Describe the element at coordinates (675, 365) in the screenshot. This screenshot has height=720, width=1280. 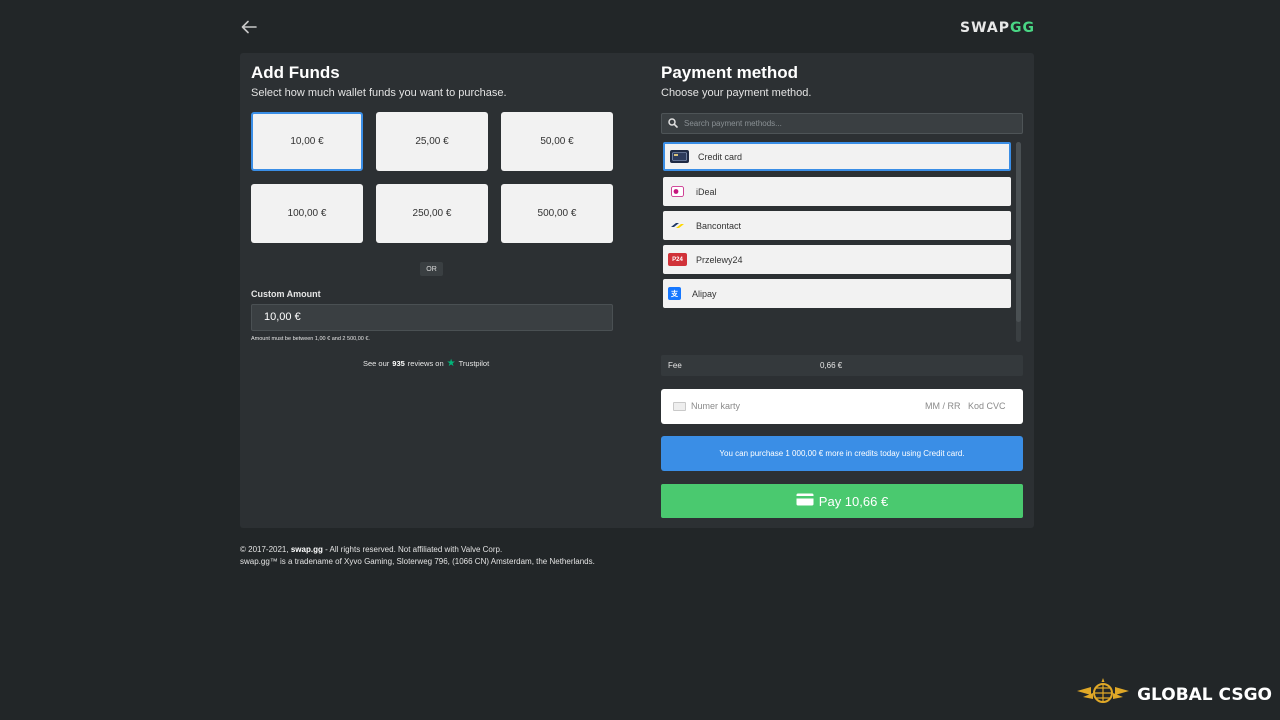
I see `fee-label: Fee` at that location.